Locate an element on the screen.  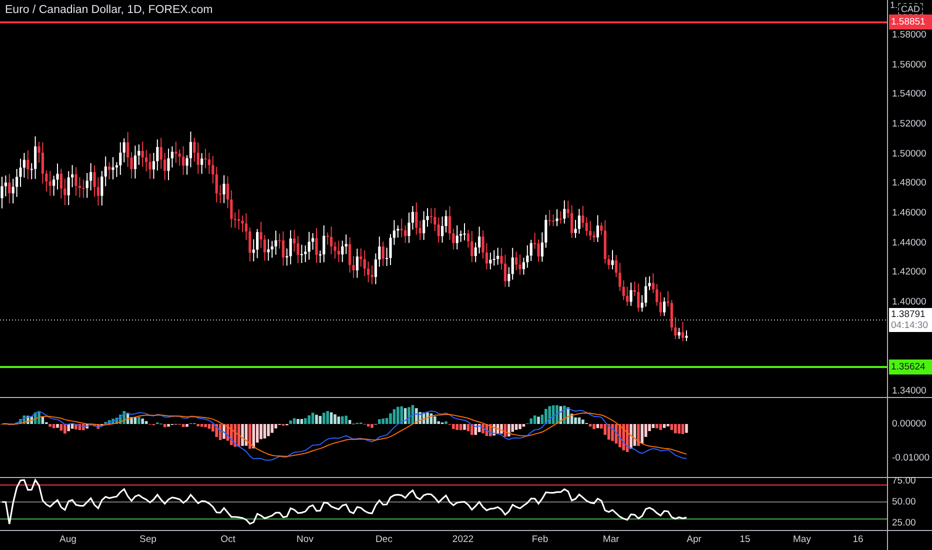
time-axis-label: 16 is located at coordinates (858, 539).